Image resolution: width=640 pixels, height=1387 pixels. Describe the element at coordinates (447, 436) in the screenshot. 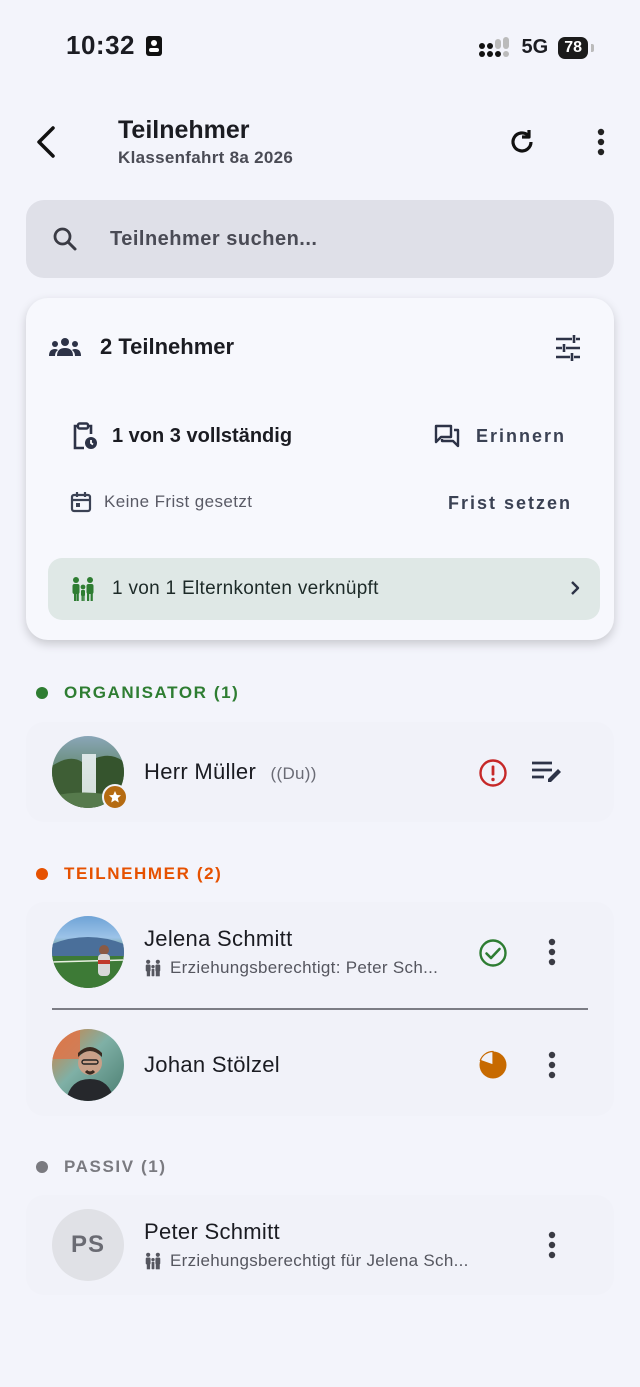

I see `chat-icon` at that location.